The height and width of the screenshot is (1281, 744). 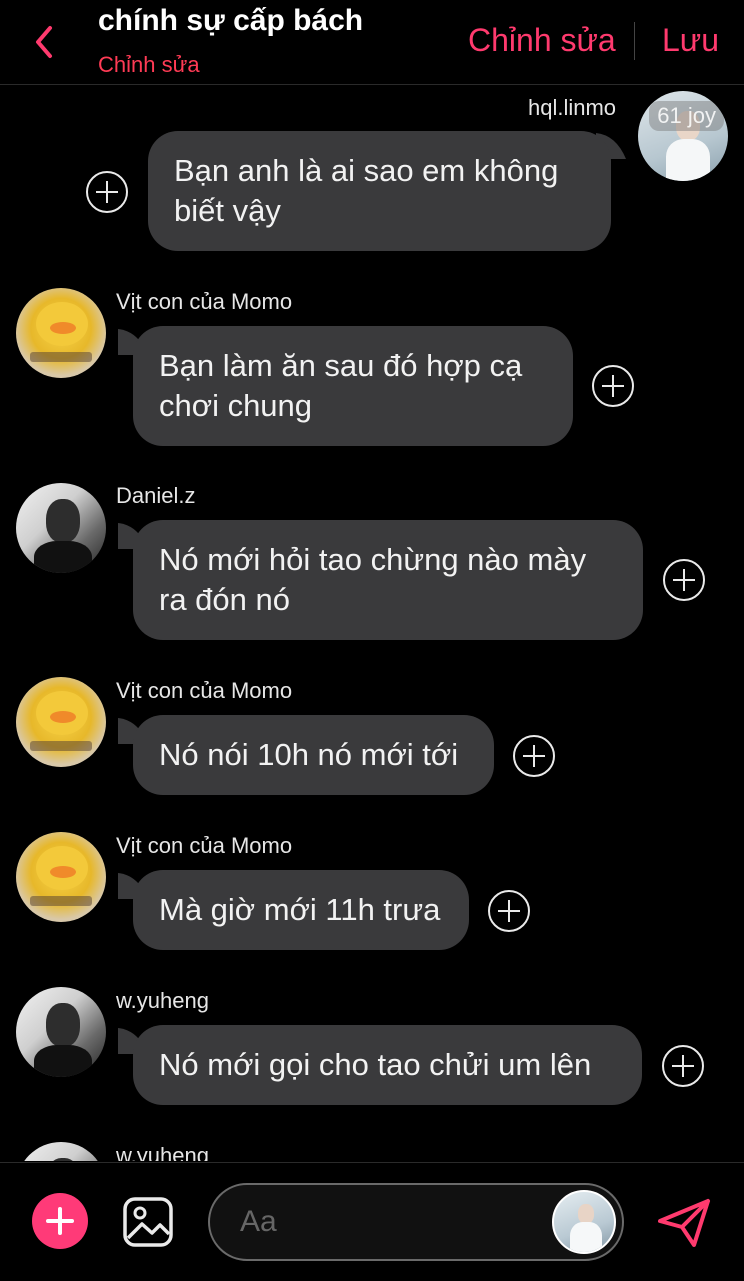 I want to click on message-sender: hql.linmo, so click(x=572, y=107).